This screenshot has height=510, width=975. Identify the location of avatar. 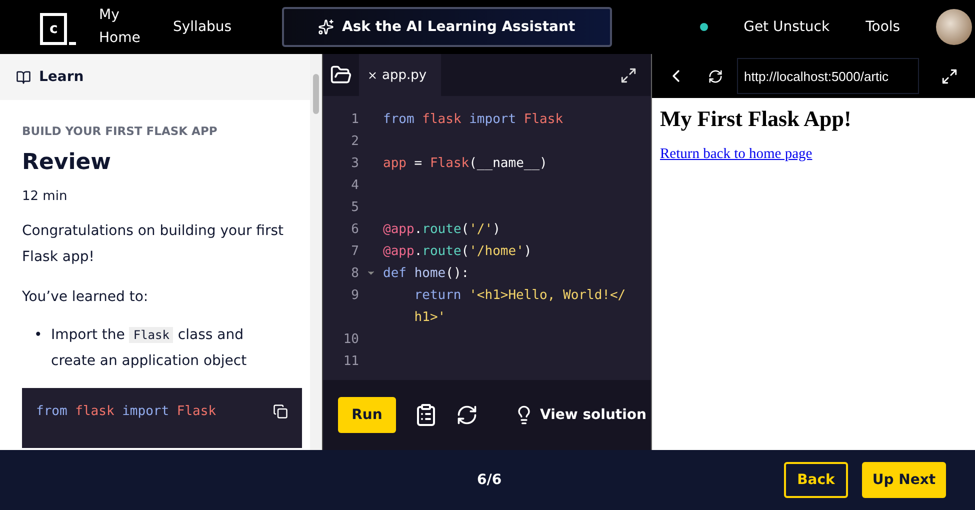
(954, 27).